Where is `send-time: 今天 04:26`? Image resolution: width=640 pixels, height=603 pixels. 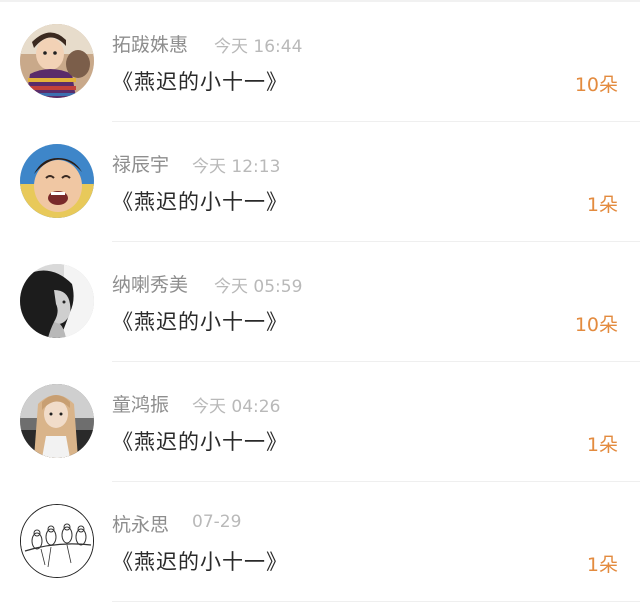
send-time: 今天 04:26 is located at coordinates (236, 407).